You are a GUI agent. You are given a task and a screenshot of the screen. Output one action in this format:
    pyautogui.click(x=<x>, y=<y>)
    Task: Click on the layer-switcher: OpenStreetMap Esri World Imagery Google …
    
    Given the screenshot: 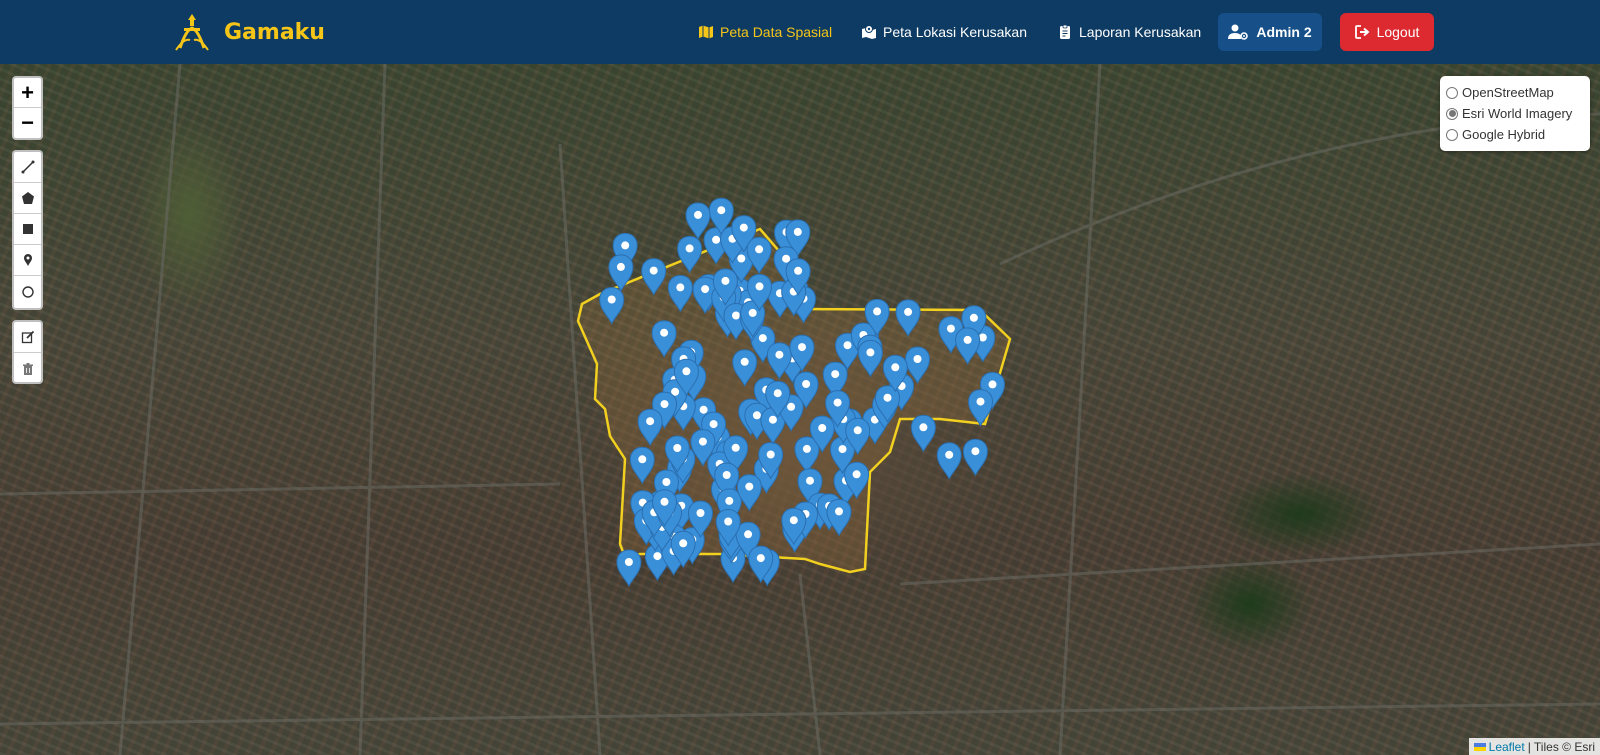 What is the action you would take?
    pyautogui.click(x=1515, y=113)
    